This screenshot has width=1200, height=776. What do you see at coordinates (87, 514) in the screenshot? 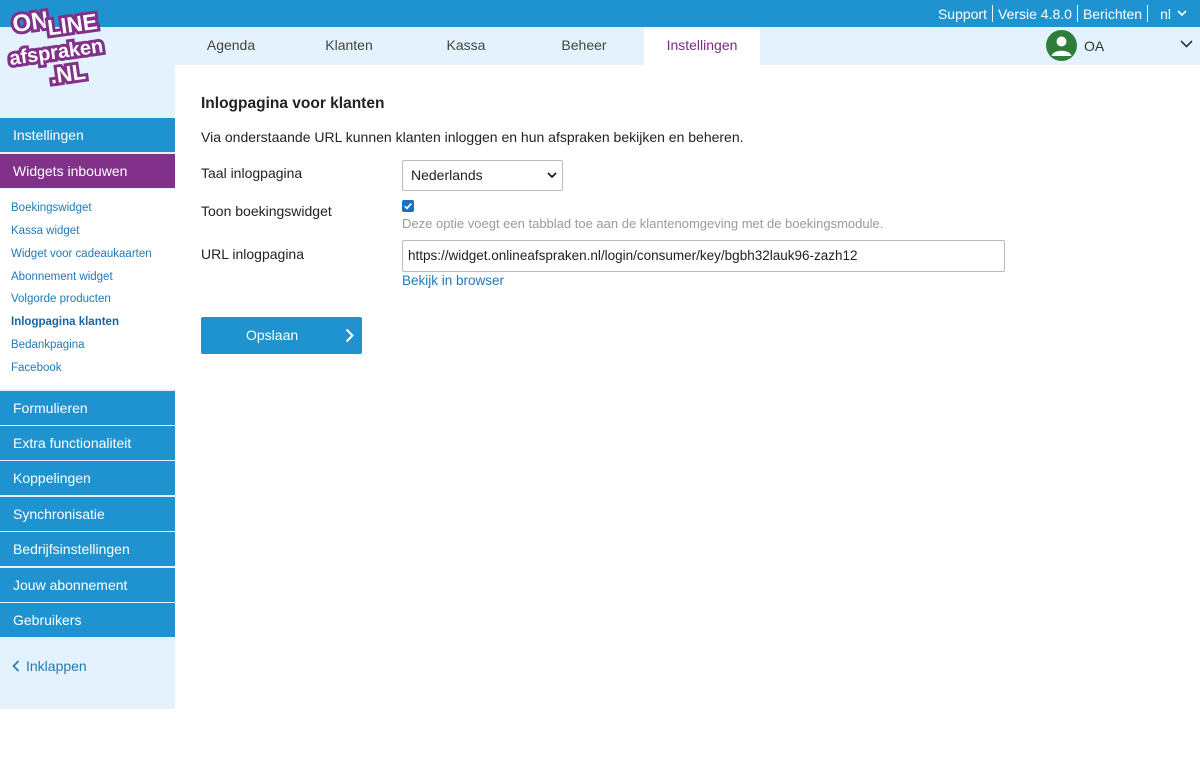
I see `sidebar-item-synchronisatie: Synchronisatie` at bounding box center [87, 514].